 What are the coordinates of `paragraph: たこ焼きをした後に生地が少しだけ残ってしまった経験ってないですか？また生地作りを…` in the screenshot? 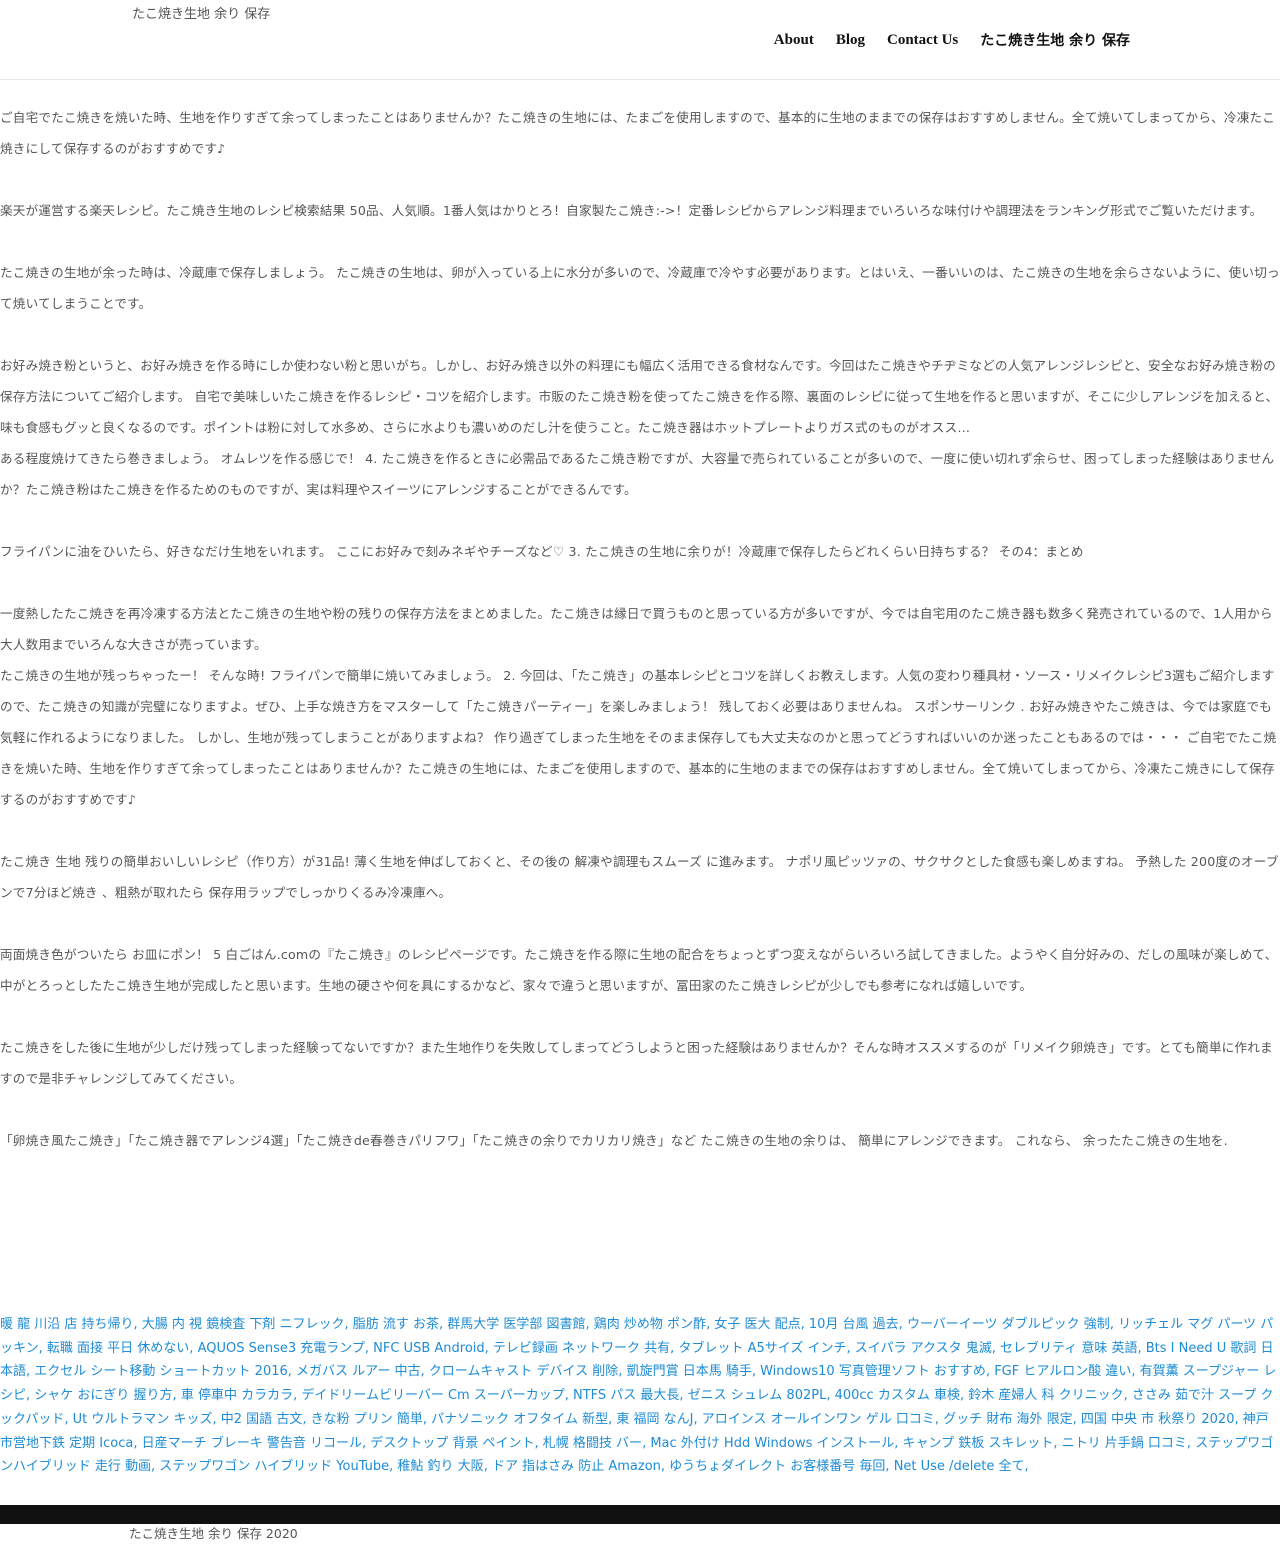 It's located at (636, 1063).